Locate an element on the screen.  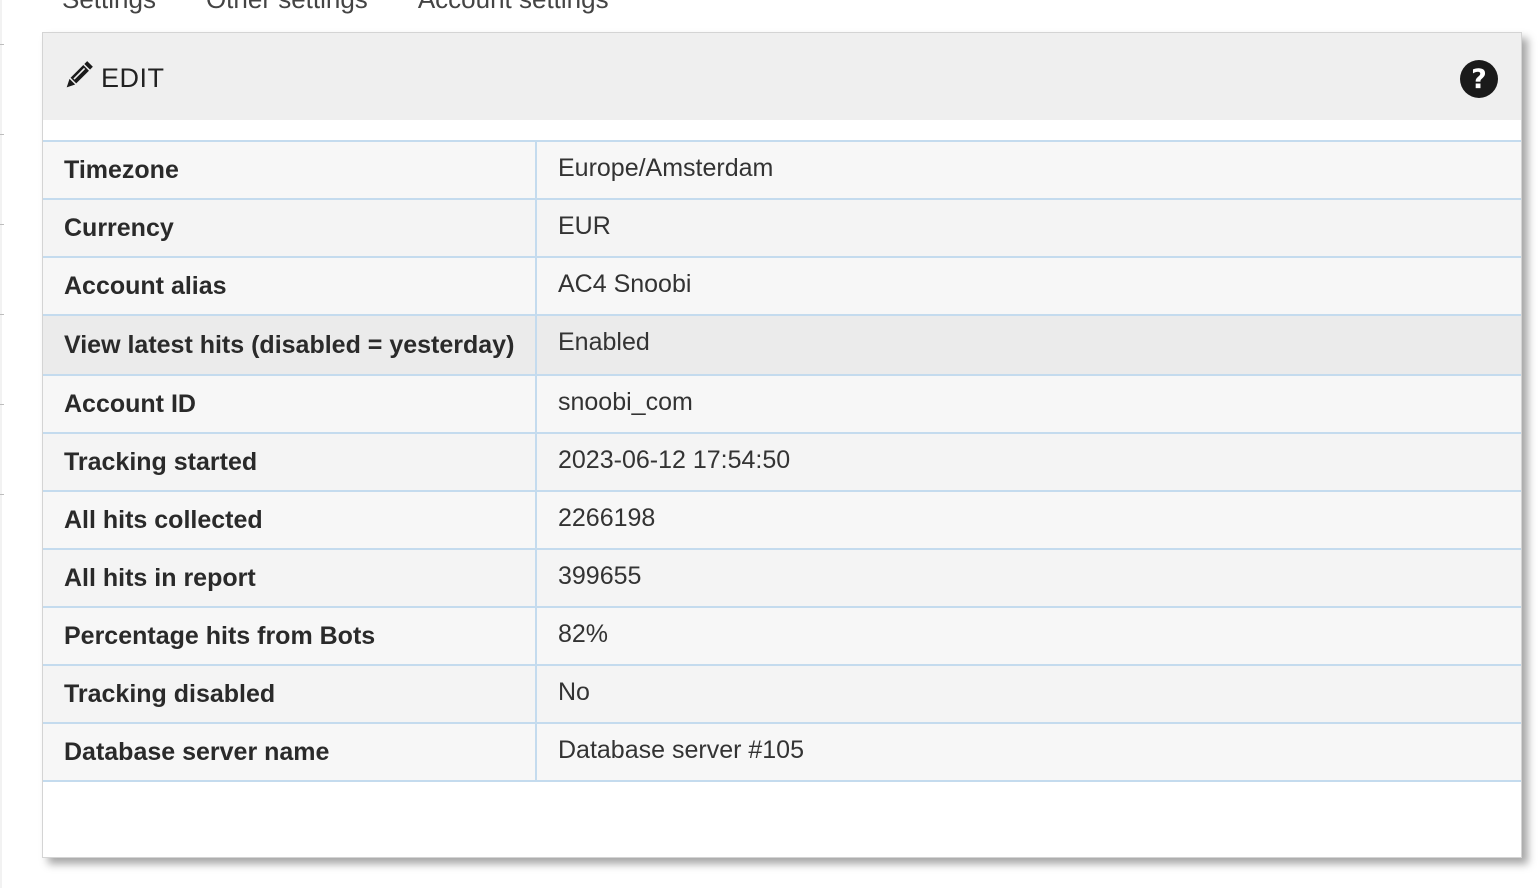
table-row: Tracking disabled No is located at coordinates (782, 694).